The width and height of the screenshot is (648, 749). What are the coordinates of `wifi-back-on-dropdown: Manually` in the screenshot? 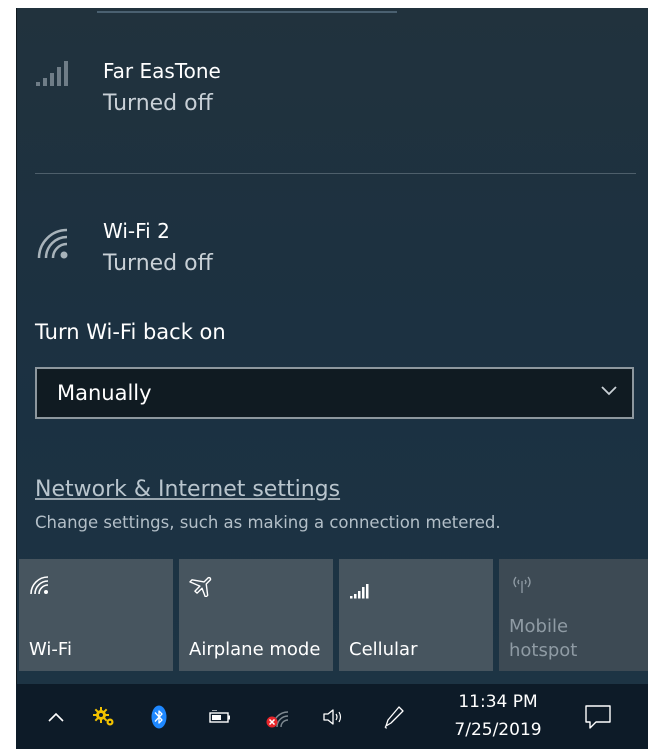 It's located at (334, 393).